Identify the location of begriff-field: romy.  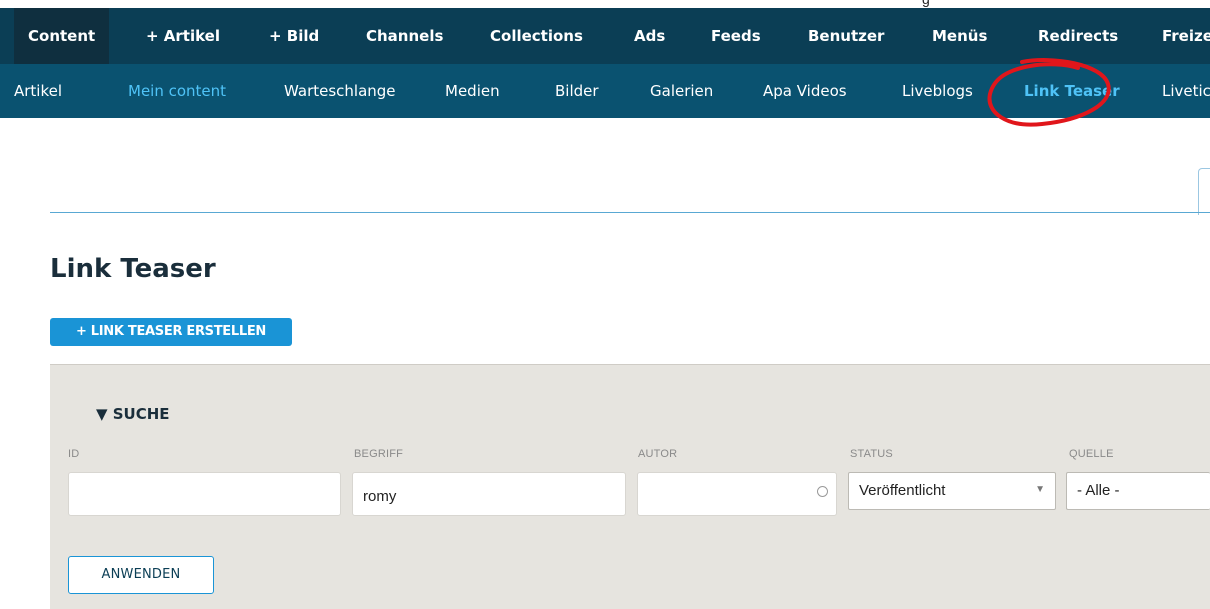
(489, 494).